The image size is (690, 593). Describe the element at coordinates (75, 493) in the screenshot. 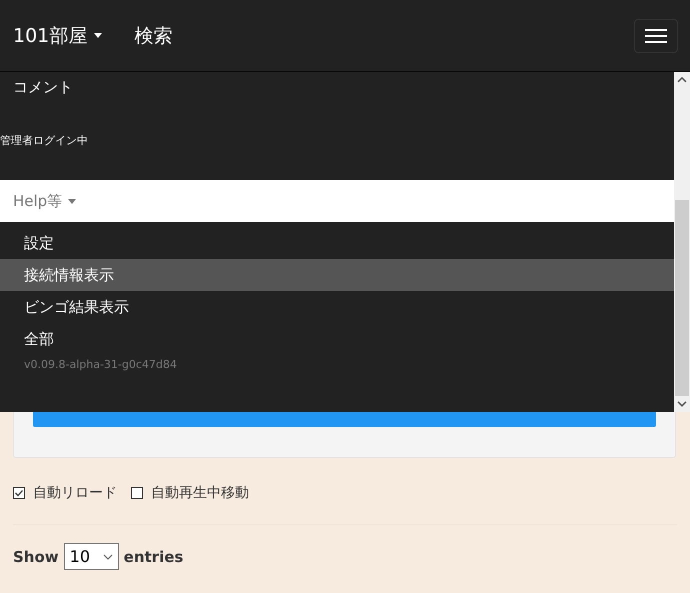

I see `checkbox-label: 自動リロード` at that location.